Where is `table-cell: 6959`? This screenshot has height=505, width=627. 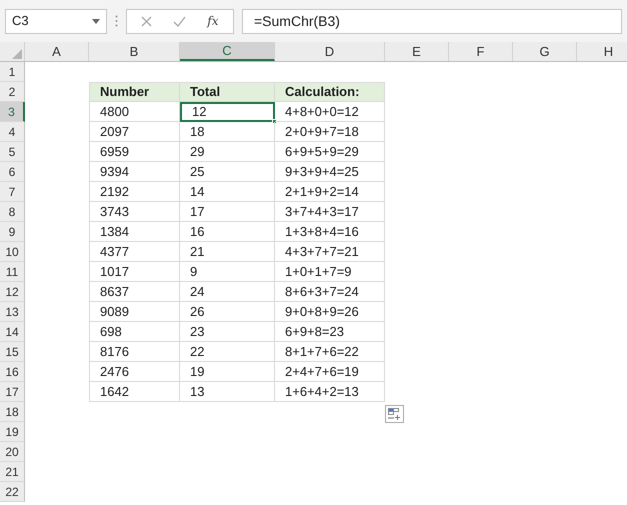 table-cell: 6959 is located at coordinates (134, 152).